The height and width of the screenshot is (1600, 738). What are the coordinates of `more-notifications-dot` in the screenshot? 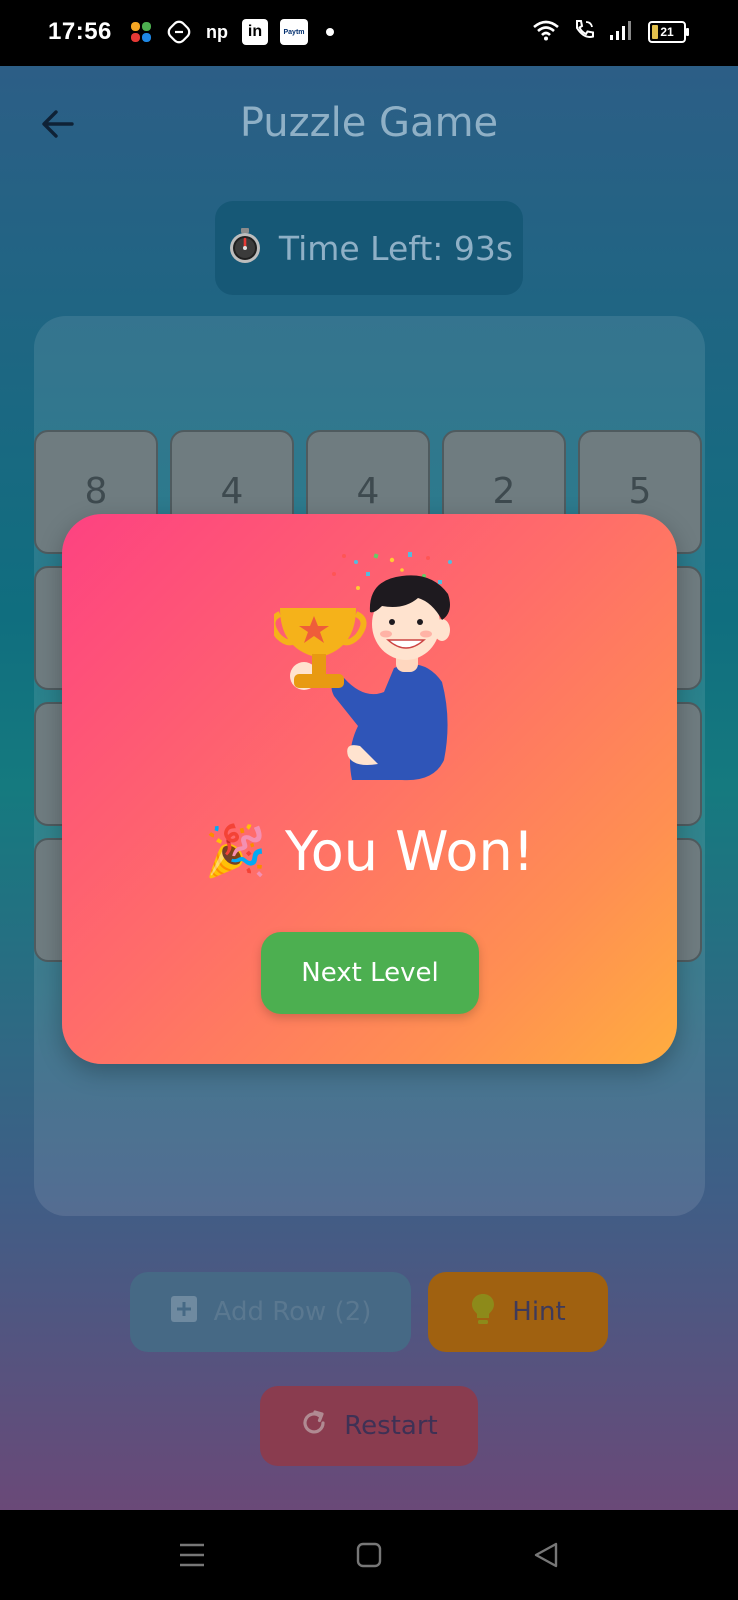 It's located at (330, 32).